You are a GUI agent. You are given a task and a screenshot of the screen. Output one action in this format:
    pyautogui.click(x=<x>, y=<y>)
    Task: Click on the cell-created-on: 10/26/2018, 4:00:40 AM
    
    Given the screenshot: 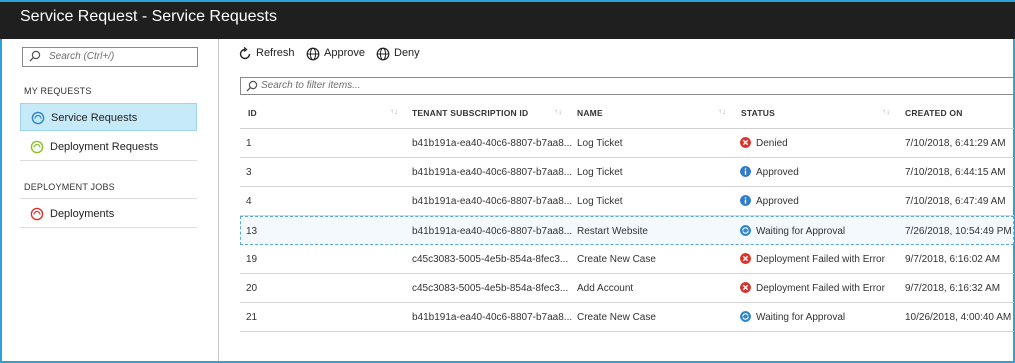 What is the action you would take?
    pyautogui.click(x=958, y=317)
    